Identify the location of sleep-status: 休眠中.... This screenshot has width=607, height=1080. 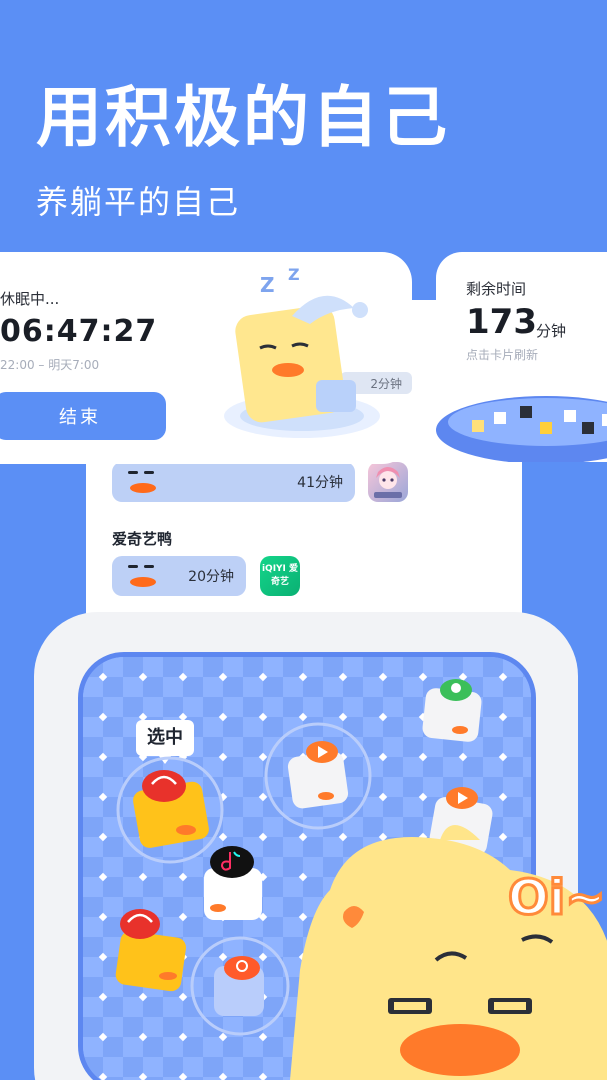
(30, 299).